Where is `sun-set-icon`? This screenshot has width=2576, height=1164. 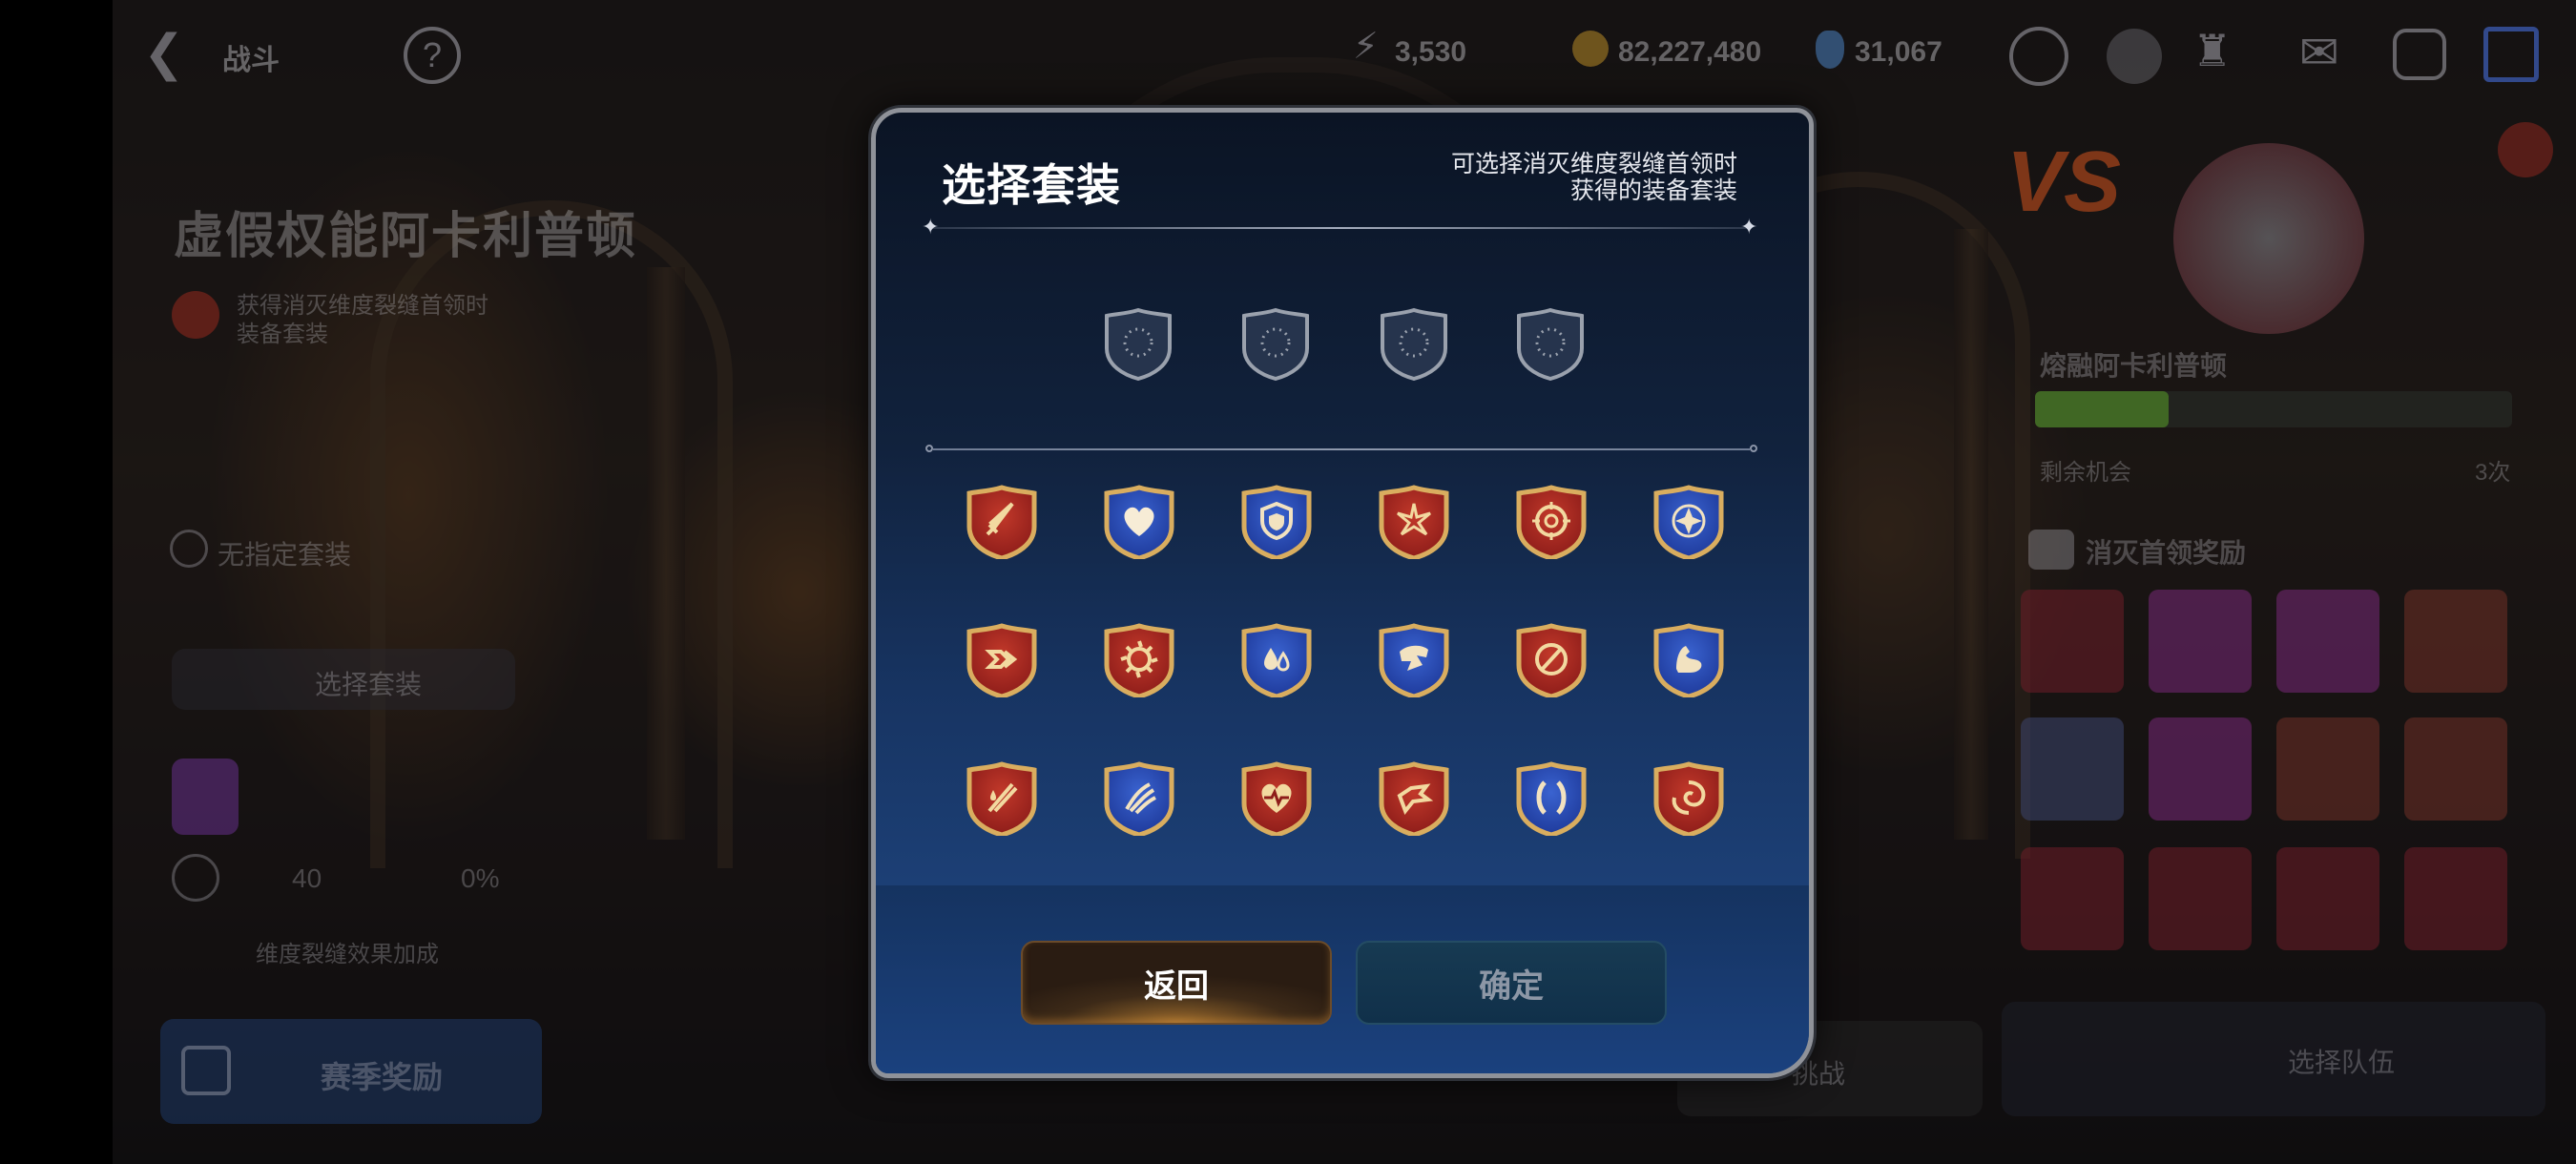 sun-set-icon is located at coordinates (1139, 661).